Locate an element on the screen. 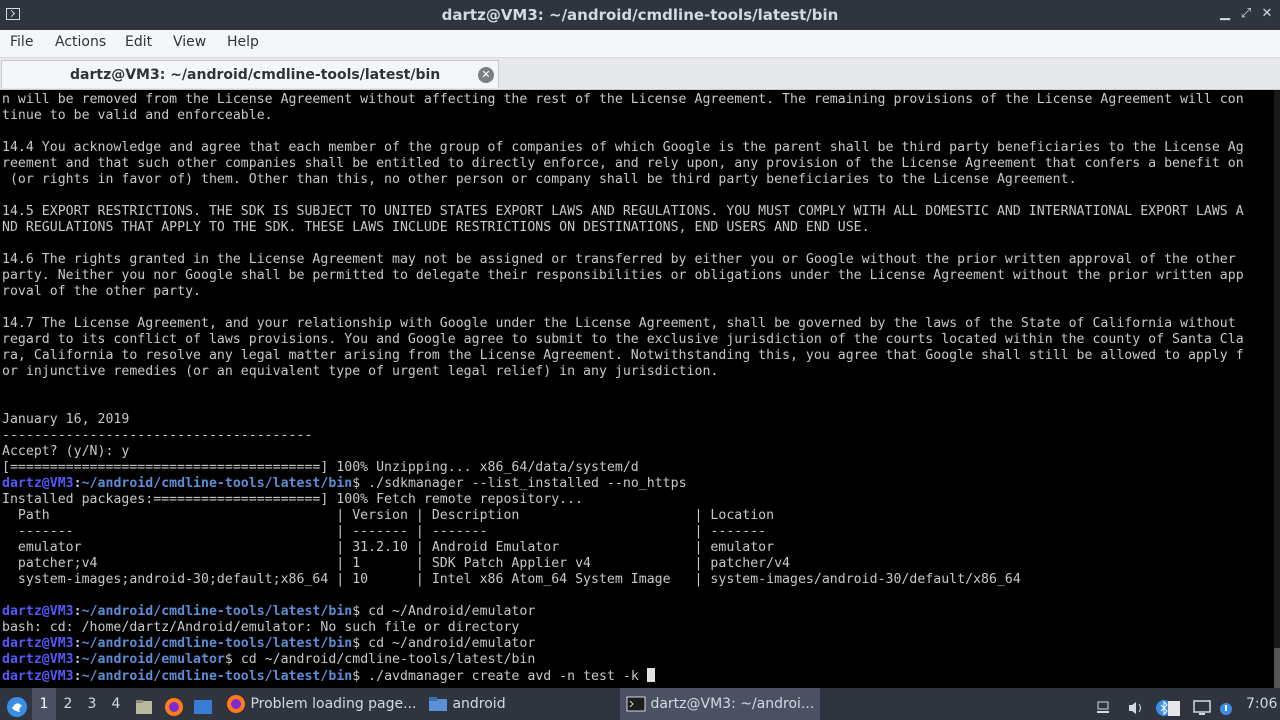  prompt-command: cd ~/Android/emulator is located at coordinates (448, 611).